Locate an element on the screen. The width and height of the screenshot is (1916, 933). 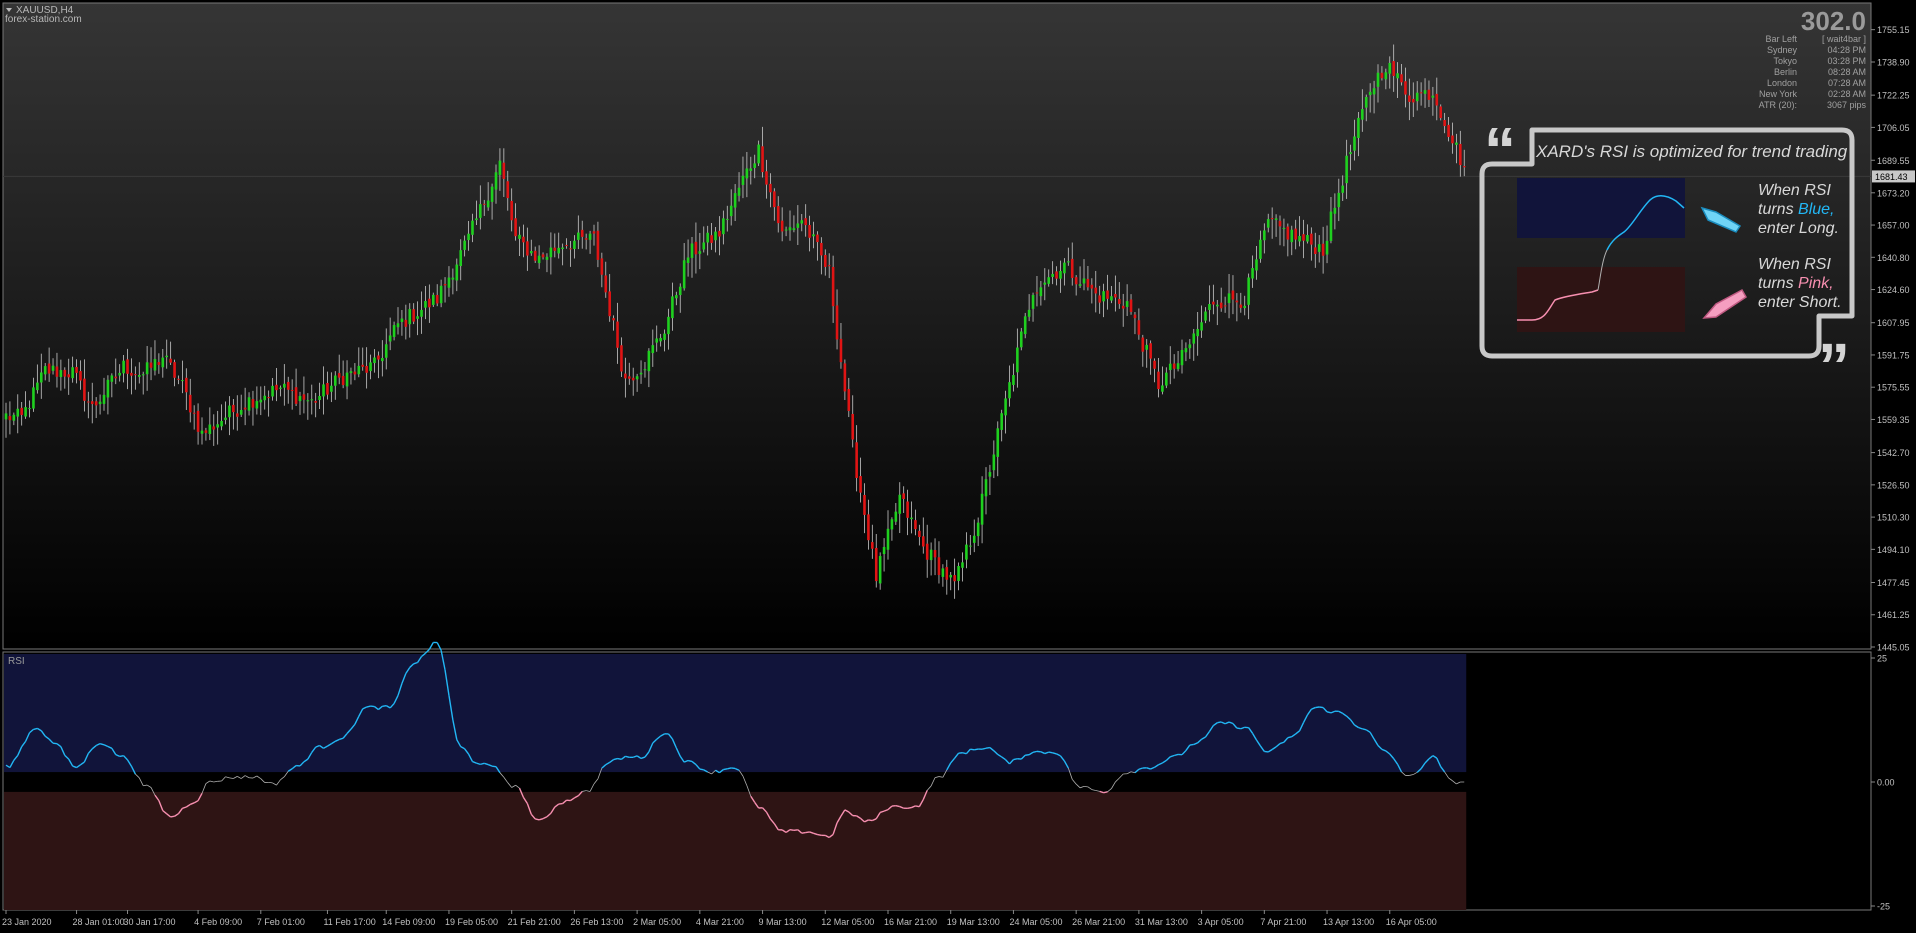
rsi-bear-zone is located at coordinates (735, 850).